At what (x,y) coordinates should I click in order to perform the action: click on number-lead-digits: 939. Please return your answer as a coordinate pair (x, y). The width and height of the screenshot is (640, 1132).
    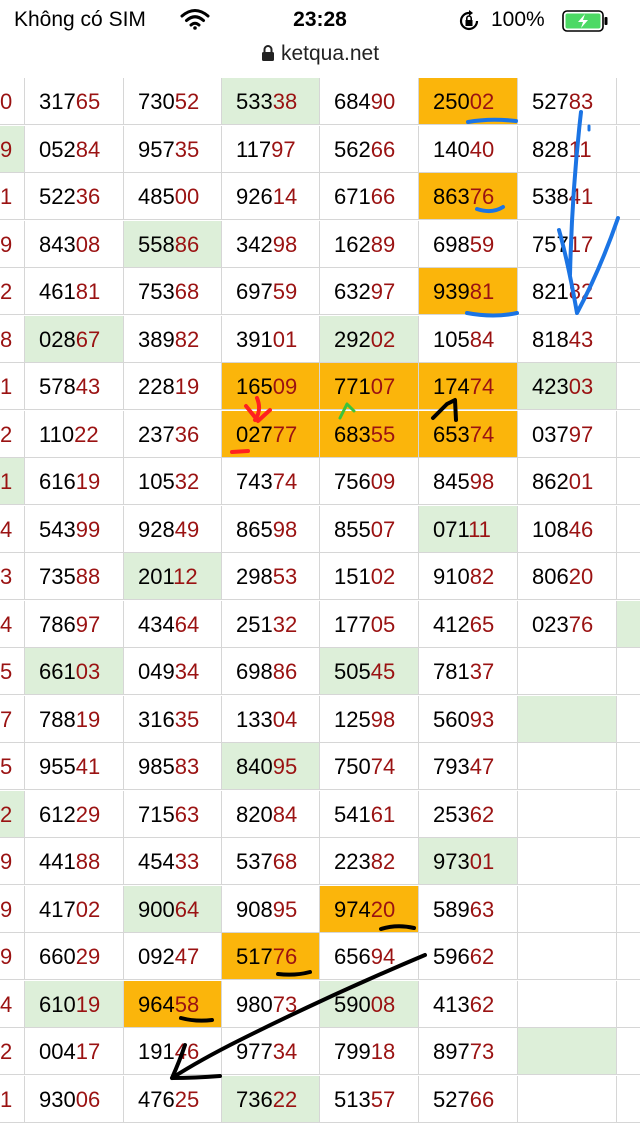
    Looking at the image, I should click on (451, 291).